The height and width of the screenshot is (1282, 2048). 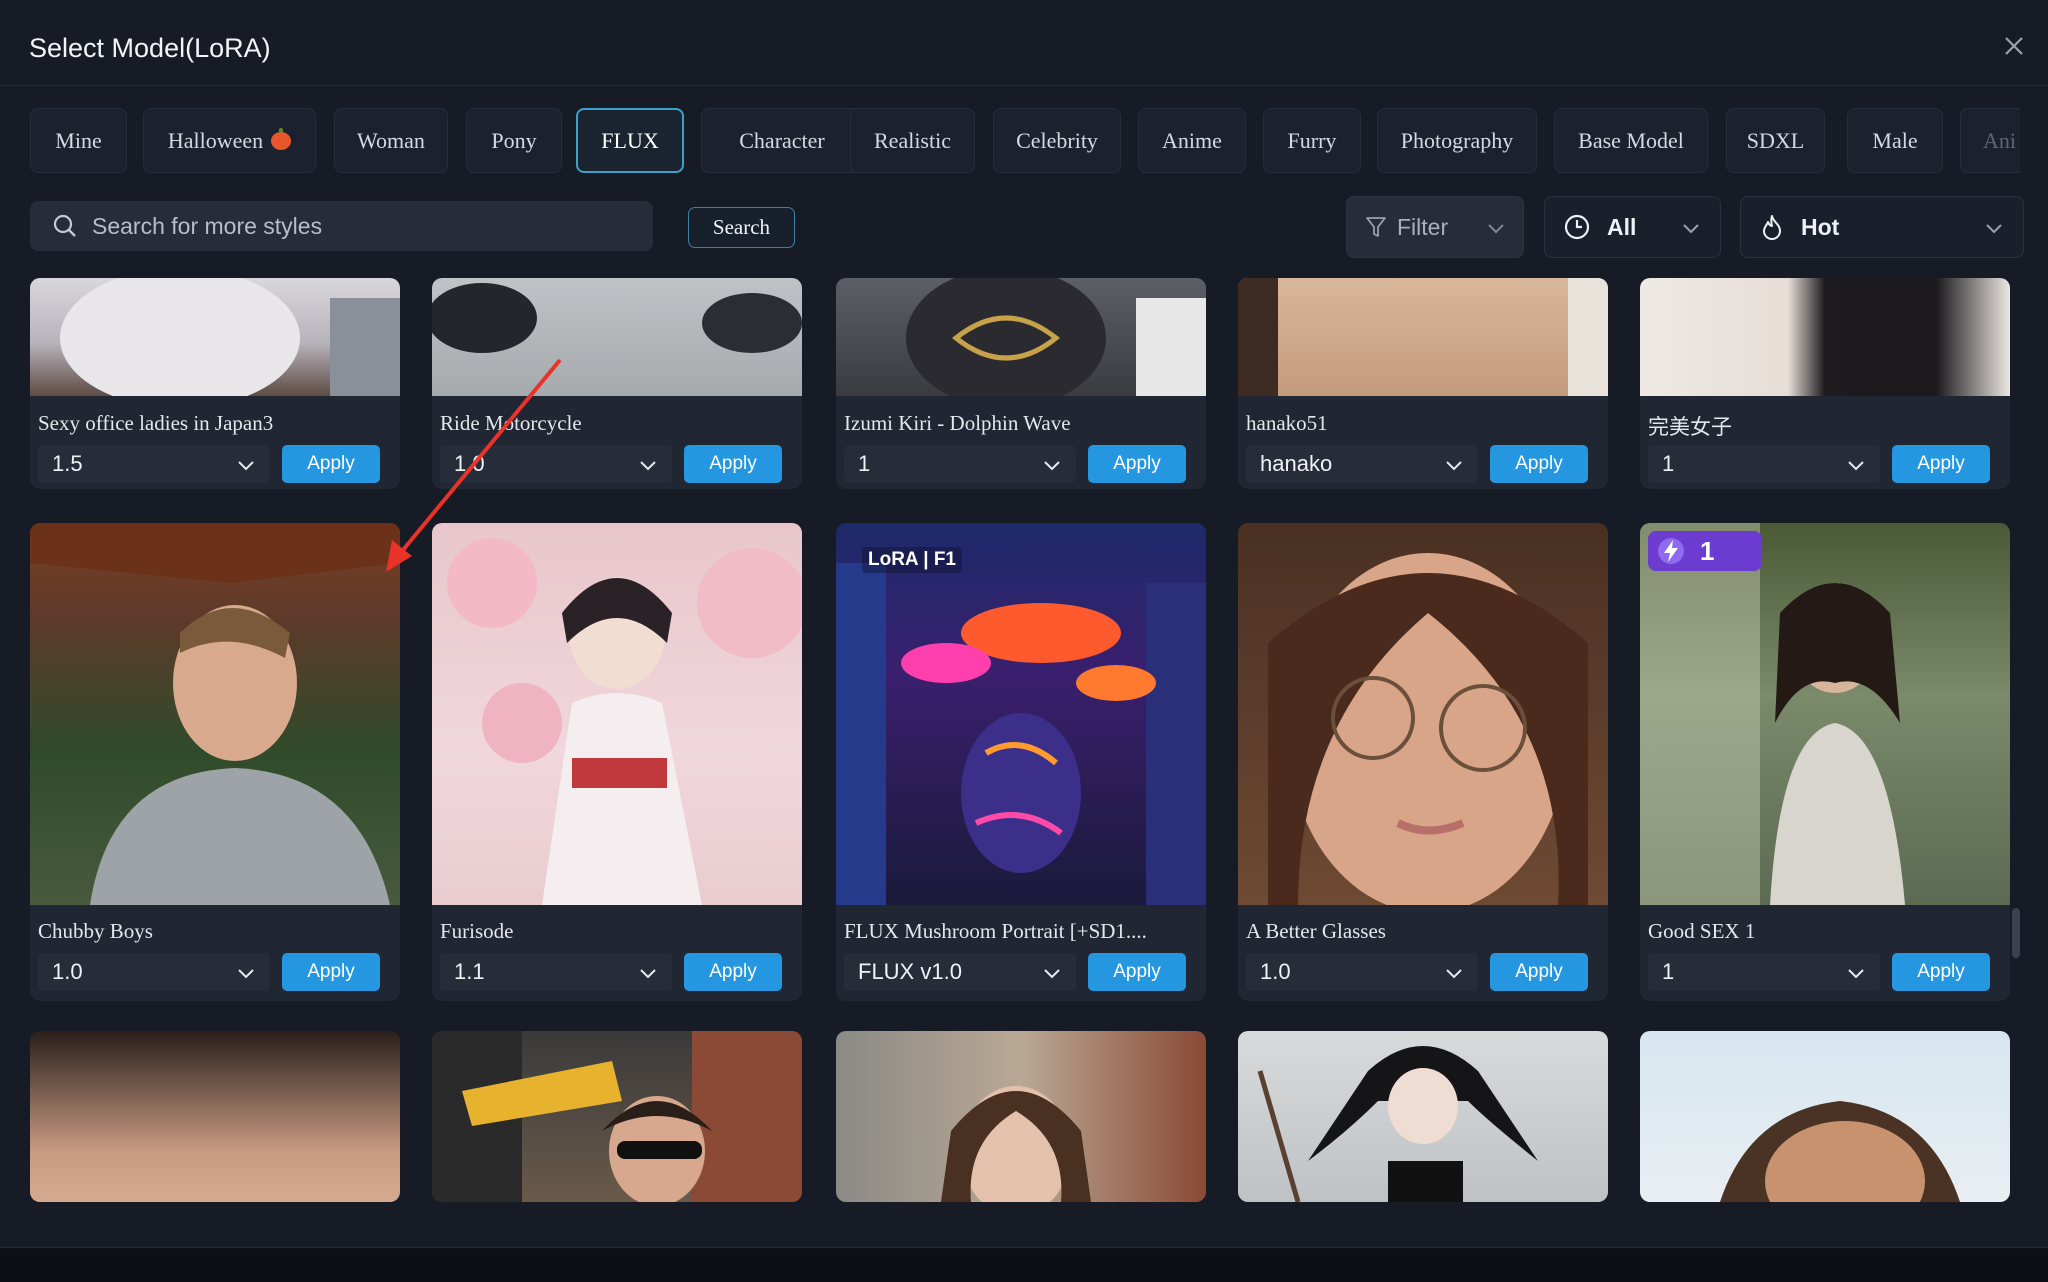 I want to click on tab-anime: Anime, so click(x=1192, y=140).